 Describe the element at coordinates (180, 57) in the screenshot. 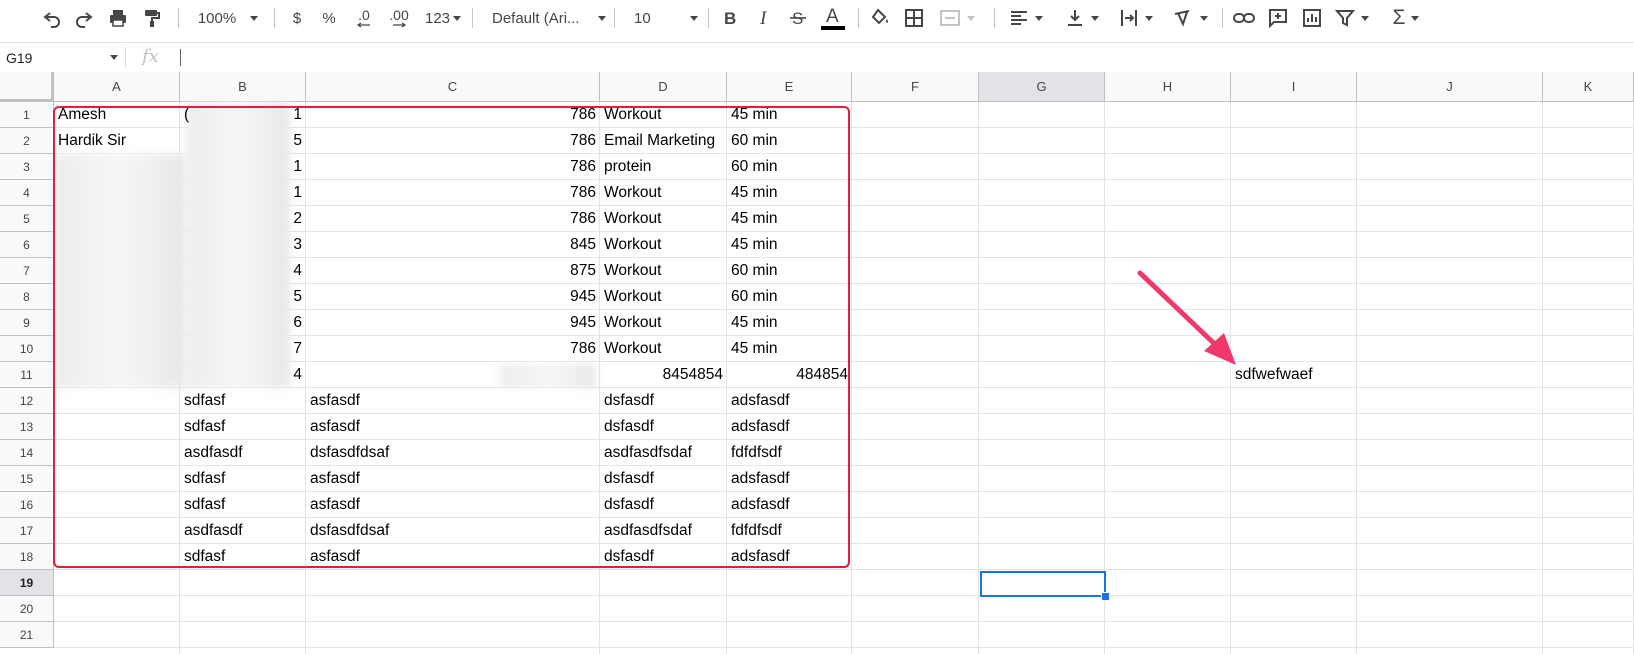

I see `formula-input` at that location.